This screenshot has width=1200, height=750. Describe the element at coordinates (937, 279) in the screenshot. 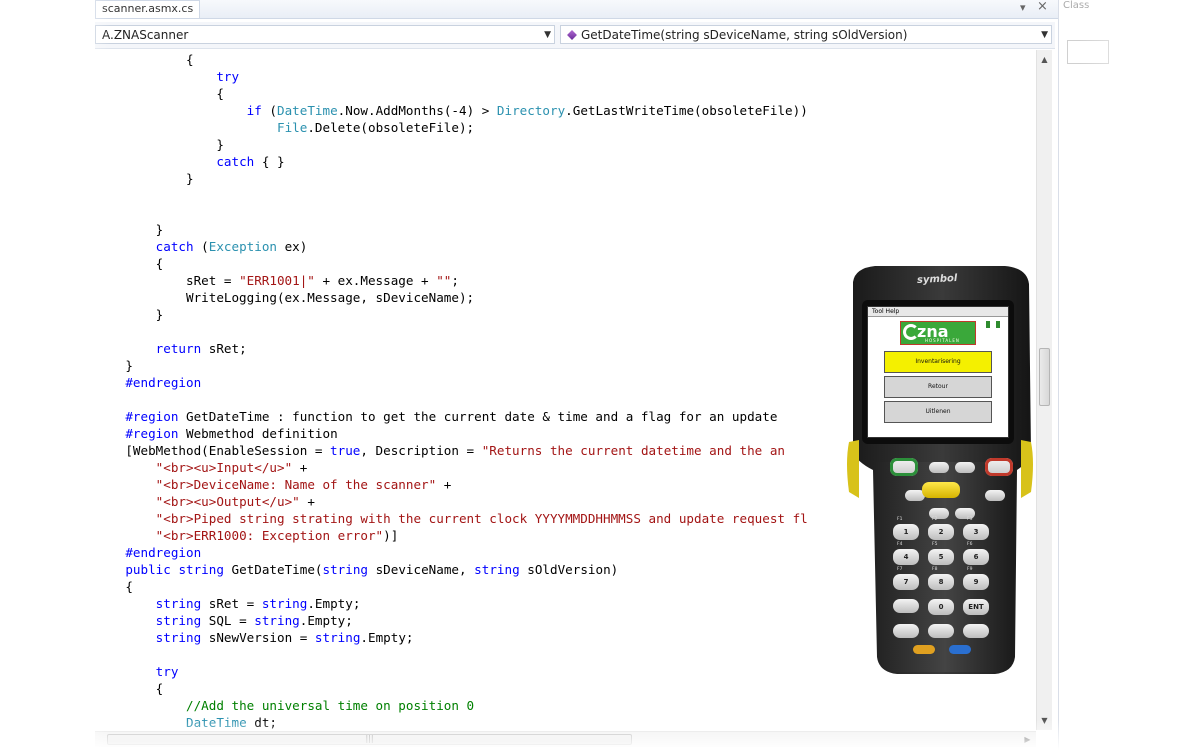

I see `brand-logo: symbol` at that location.